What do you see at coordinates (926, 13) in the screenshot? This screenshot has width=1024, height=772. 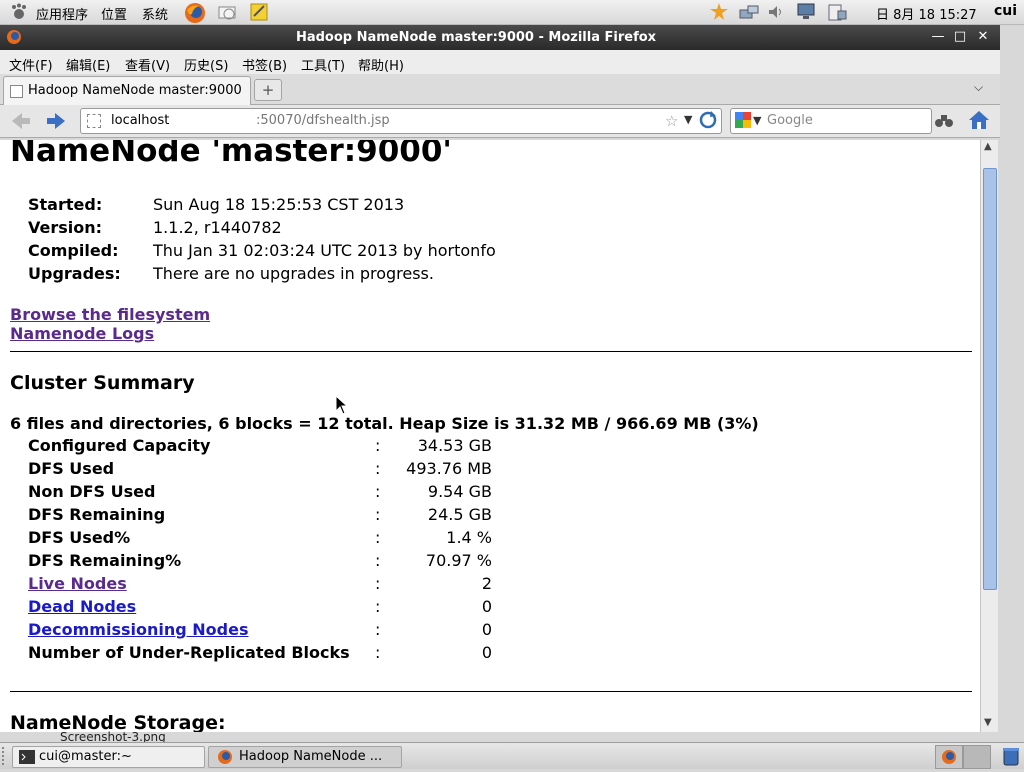 I see `clock: 日 8月 18 15:27` at bounding box center [926, 13].